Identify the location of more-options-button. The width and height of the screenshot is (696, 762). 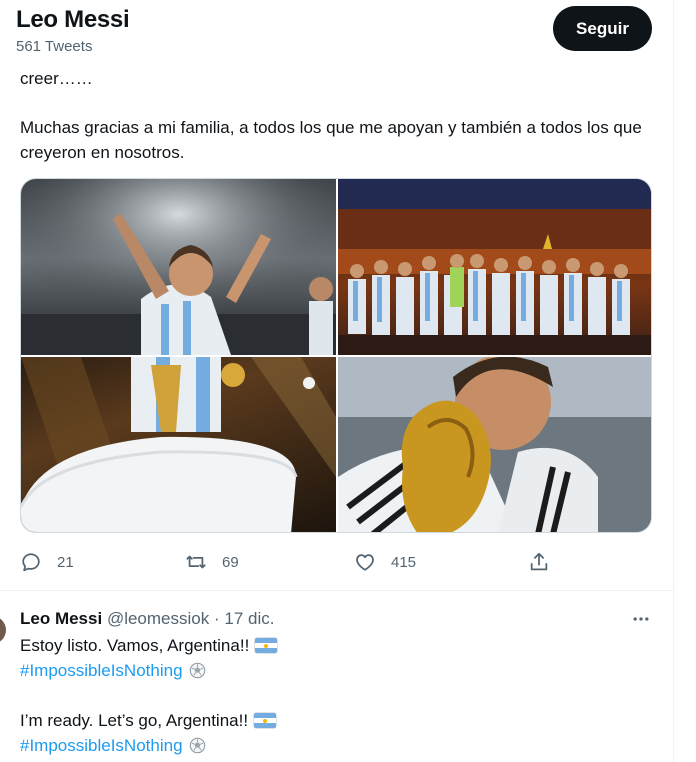
(641, 619).